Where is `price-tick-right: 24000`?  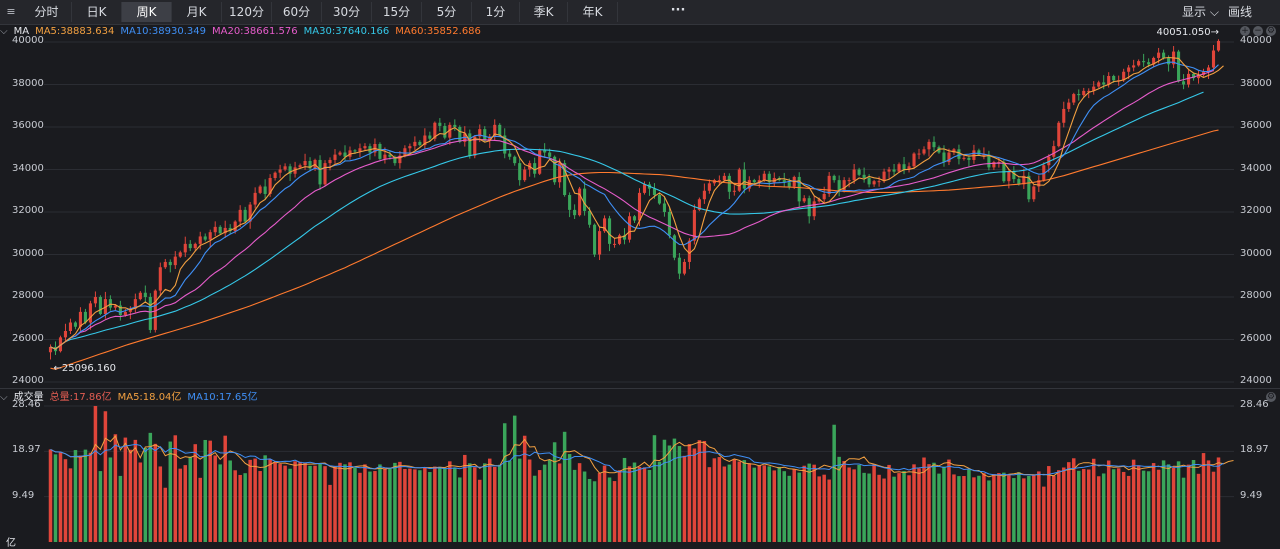 price-tick-right: 24000 is located at coordinates (1256, 380).